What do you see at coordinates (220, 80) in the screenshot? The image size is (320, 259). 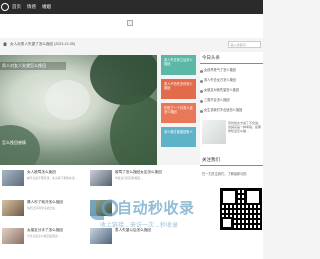 I see `sidebar-link: 男人失去女方怎么挽回` at bounding box center [220, 80].